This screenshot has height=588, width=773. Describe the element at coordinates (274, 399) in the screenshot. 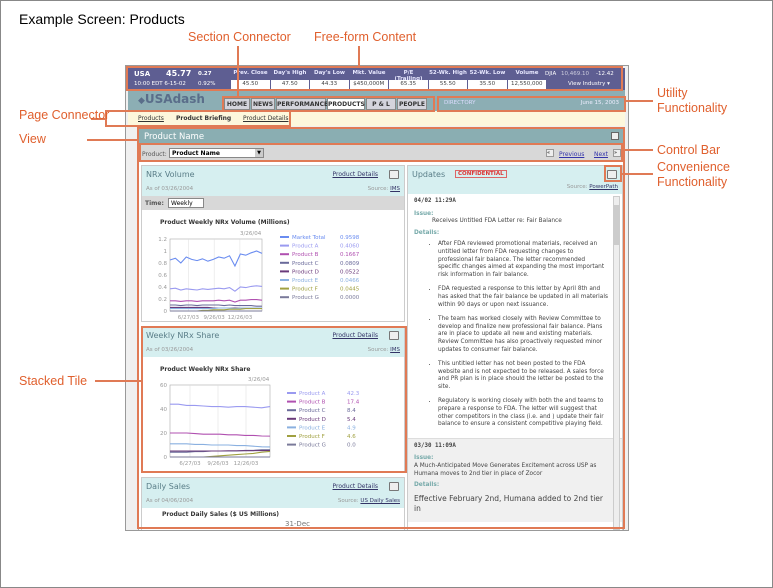

I see `stacked-tile-box` at that location.